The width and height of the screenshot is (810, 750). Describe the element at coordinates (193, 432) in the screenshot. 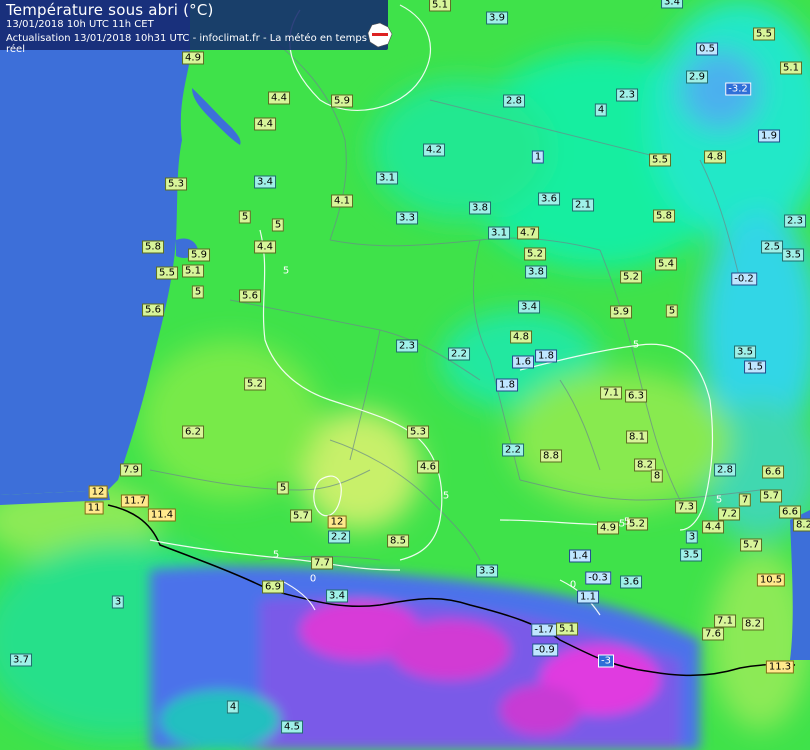

I see `station-temperature-label: 6.2` at that location.